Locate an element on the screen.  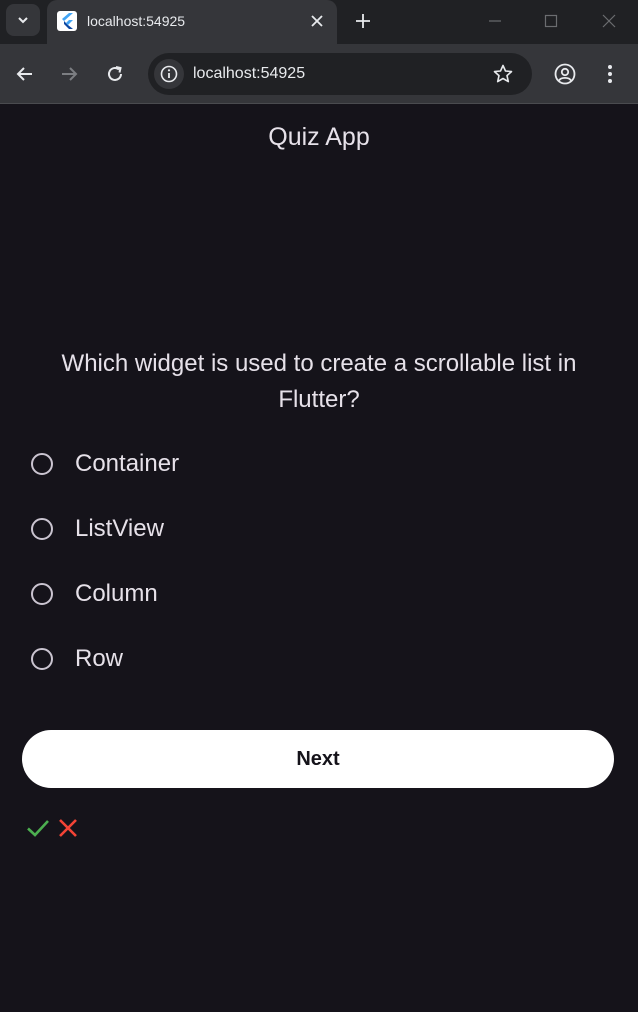
check-icon is located at coordinates (38, 828).